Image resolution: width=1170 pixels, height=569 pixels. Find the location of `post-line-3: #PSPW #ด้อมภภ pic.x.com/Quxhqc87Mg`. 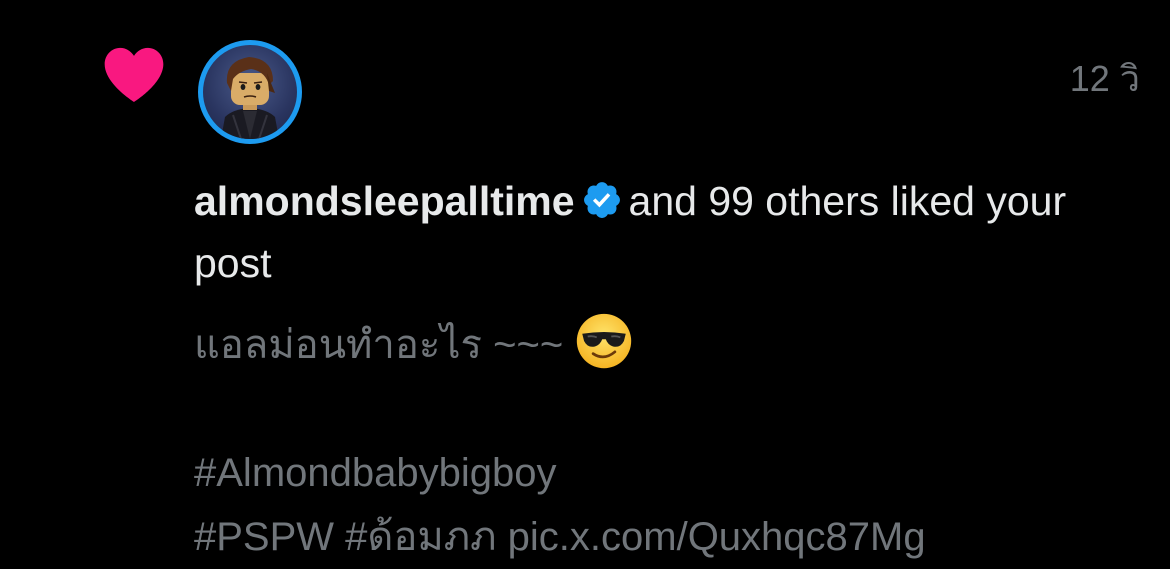

post-line-3: #PSPW #ด้อมภภ pic.x.com/Quxhqc87Mg is located at coordinates (664, 537).